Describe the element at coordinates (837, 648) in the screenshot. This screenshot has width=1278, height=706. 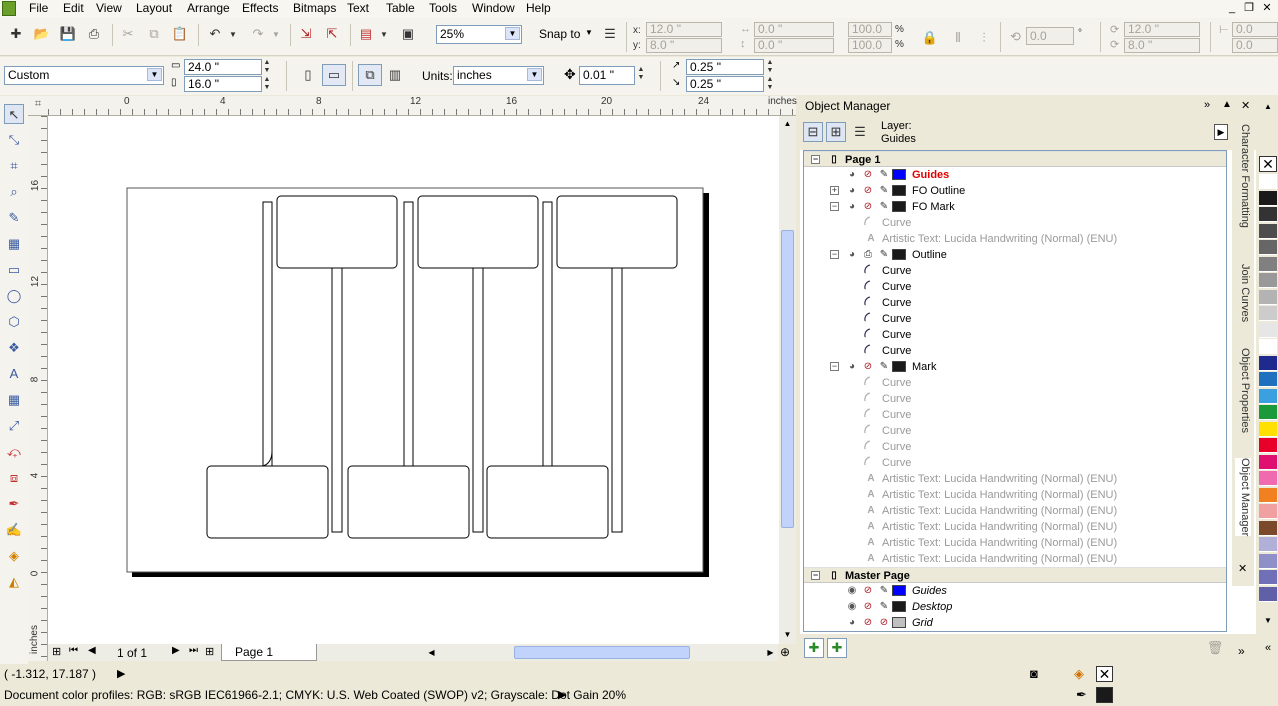
I see `new-master-layer-icon: ✚` at that location.